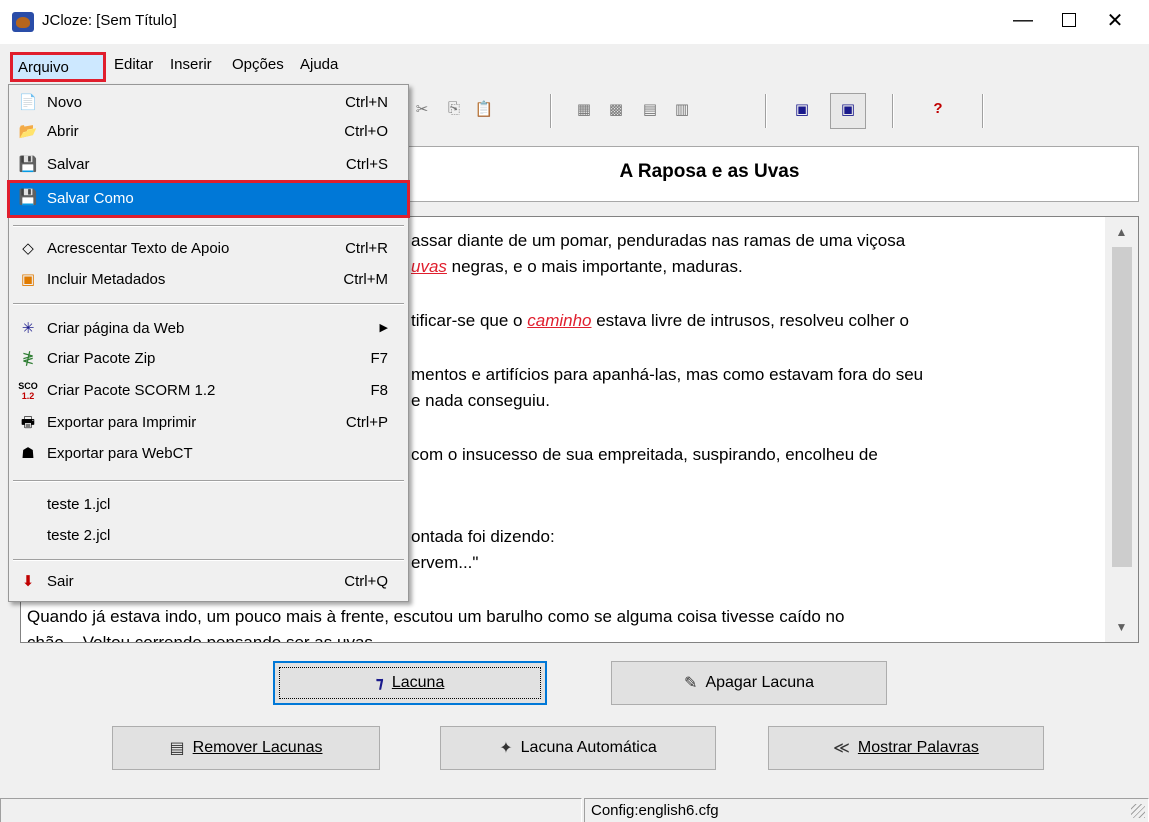  I want to click on text-line-5: e nada conseguiu., so click(480, 400).